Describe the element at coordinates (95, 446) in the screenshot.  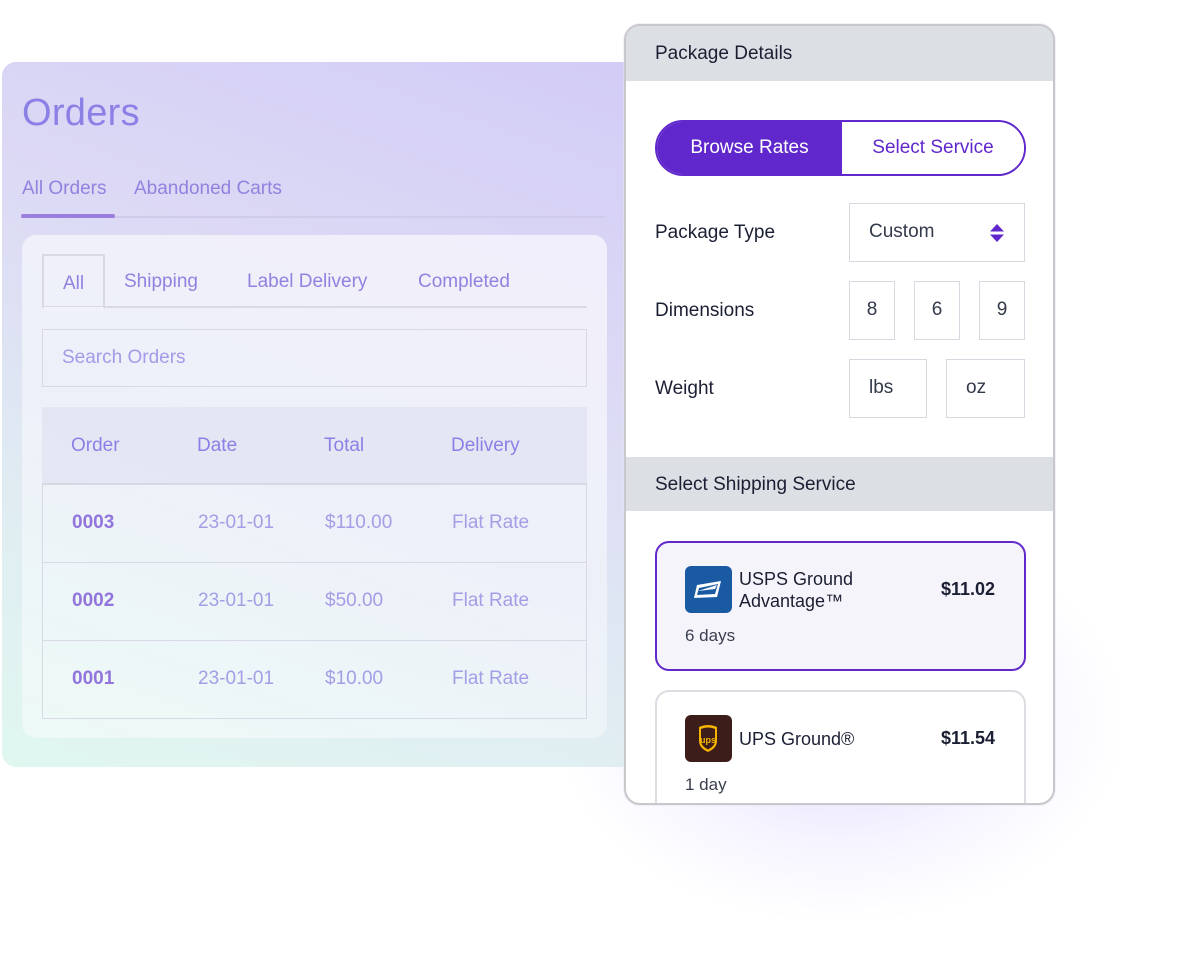
I see `column-header-order: Order` at that location.